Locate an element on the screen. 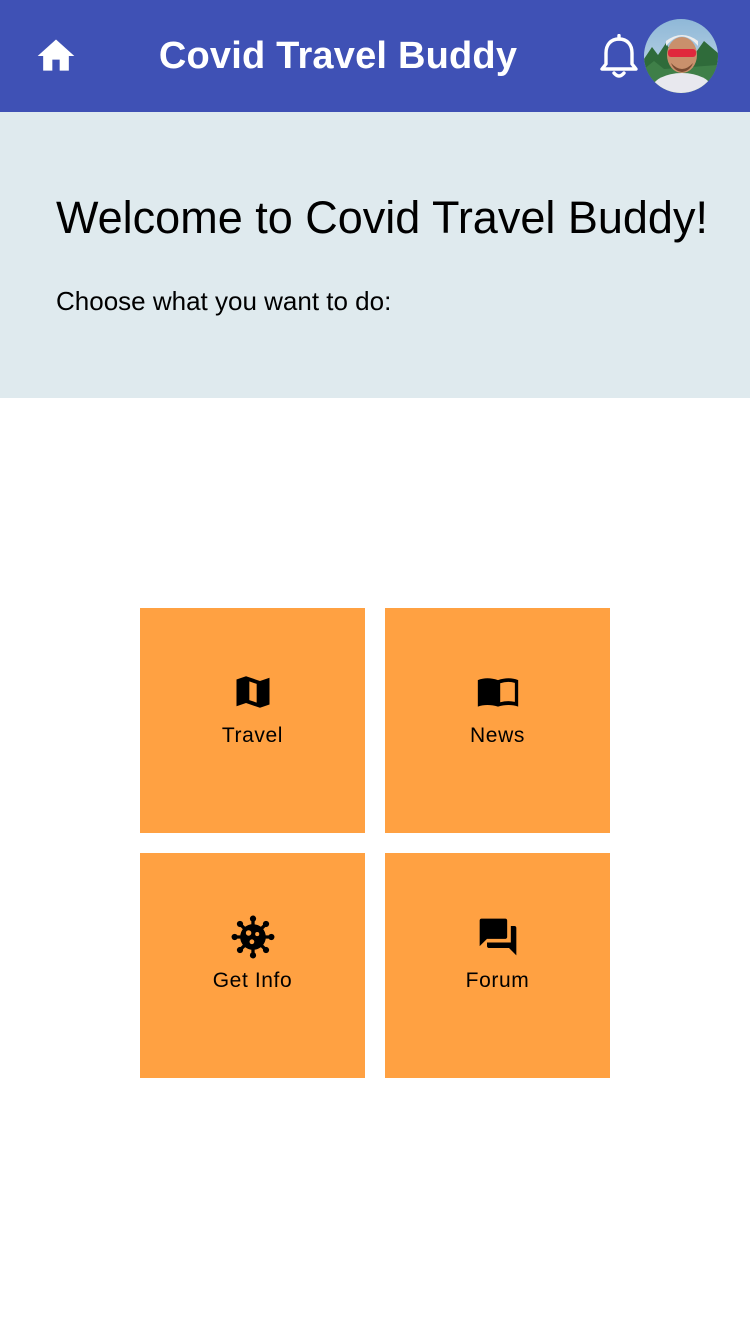  map-icon is located at coordinates (252, 692).